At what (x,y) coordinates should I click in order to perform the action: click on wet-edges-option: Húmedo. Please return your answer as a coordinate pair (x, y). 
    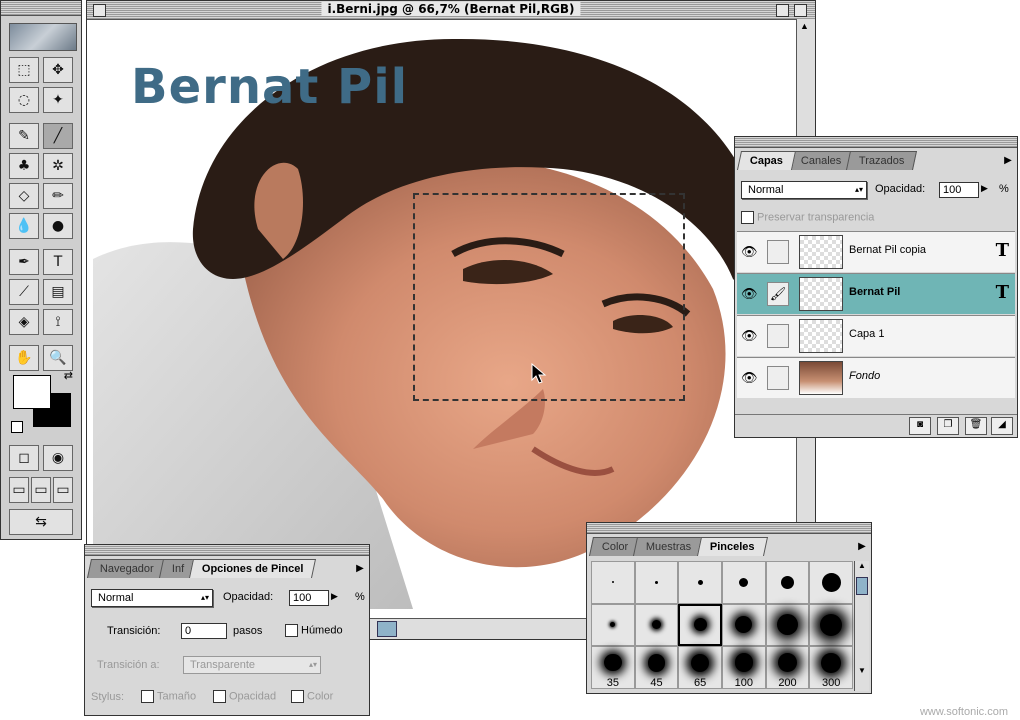
    Looking at the image, I should click on (314, 630).